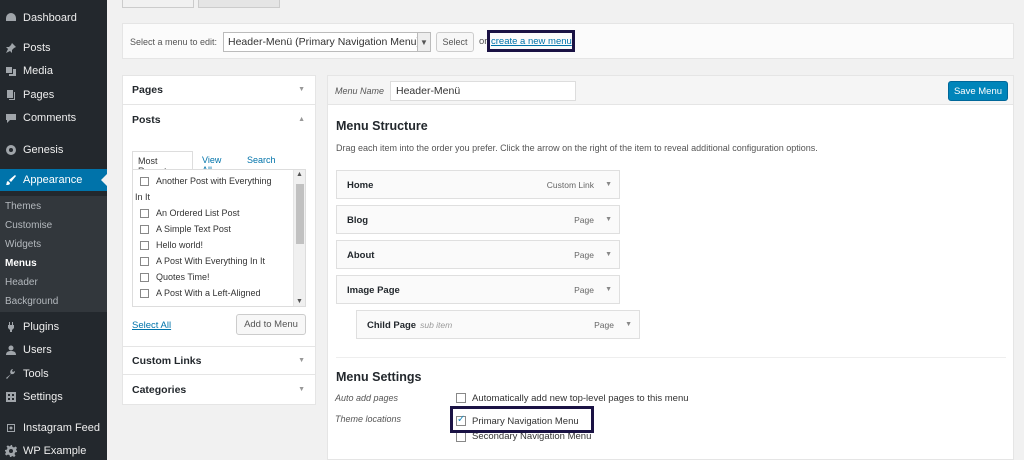 This screenshot has height=460, width=1024. What do you see at coordinates (360, 91) in the screenshot?
I see `menu-name-label: Menu Name` at bounding box center [360, 91].